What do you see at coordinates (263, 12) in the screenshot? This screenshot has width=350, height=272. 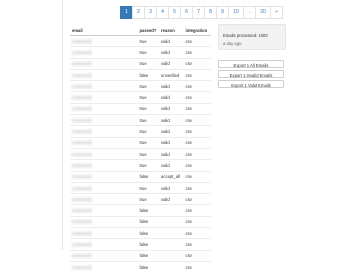 I see `page-link-last: 20` at bounding box center [263, 12].